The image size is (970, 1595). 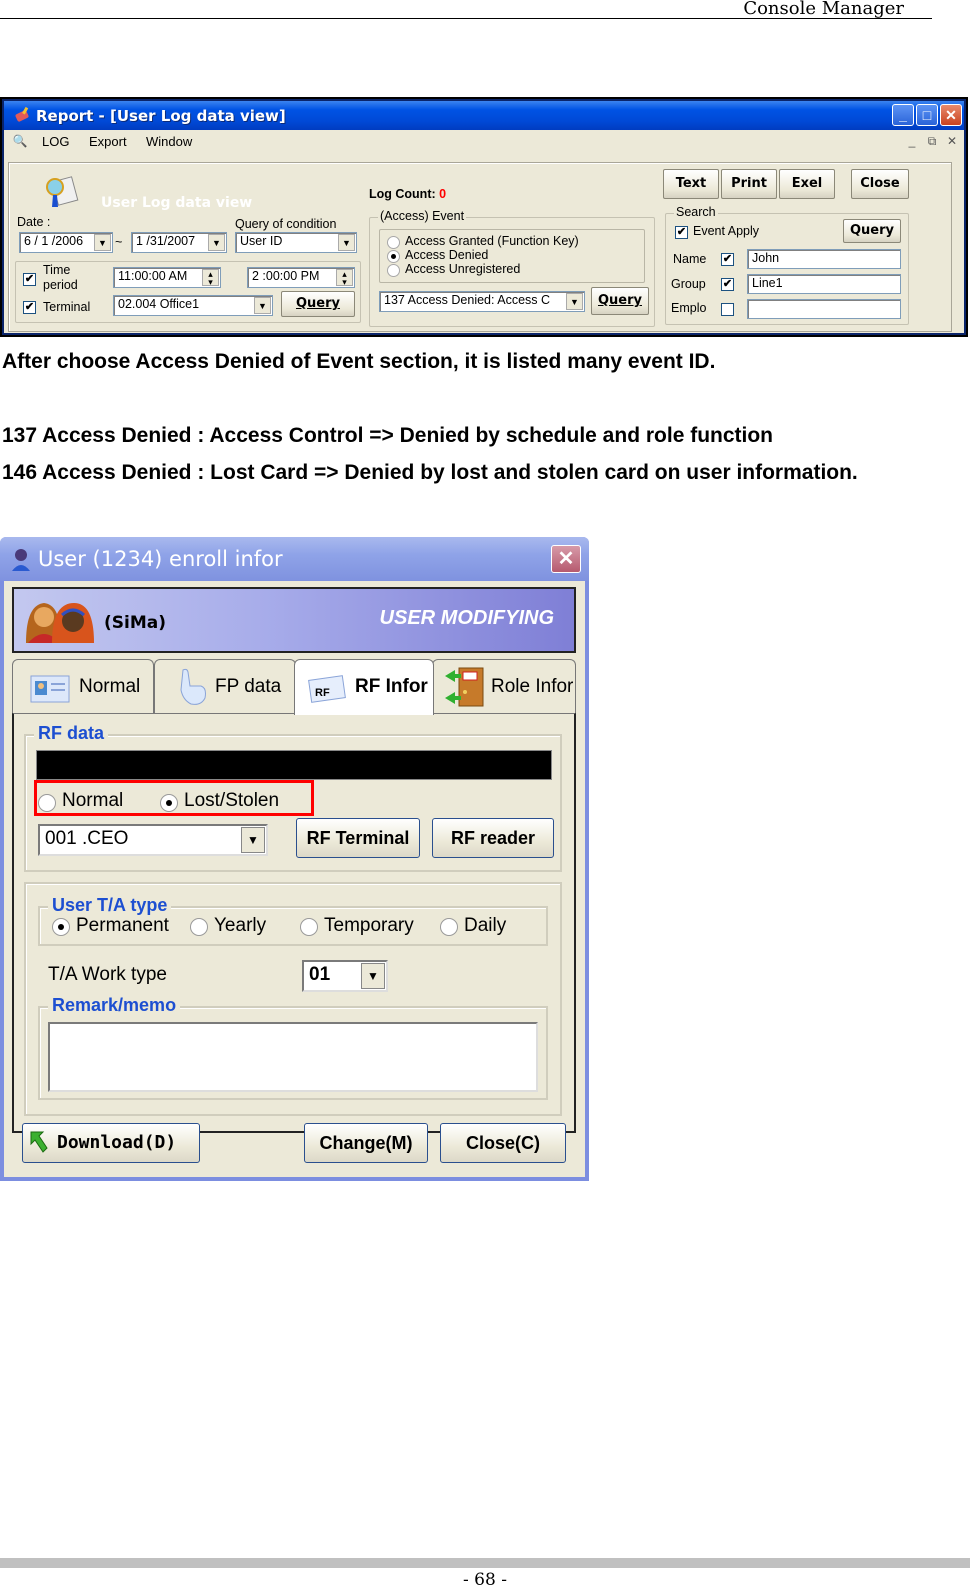 What do you see at coordinates (466, 618) in the screenshot?
I see `mode-label: USER MODIFYING` at bounding box center [466, 618].